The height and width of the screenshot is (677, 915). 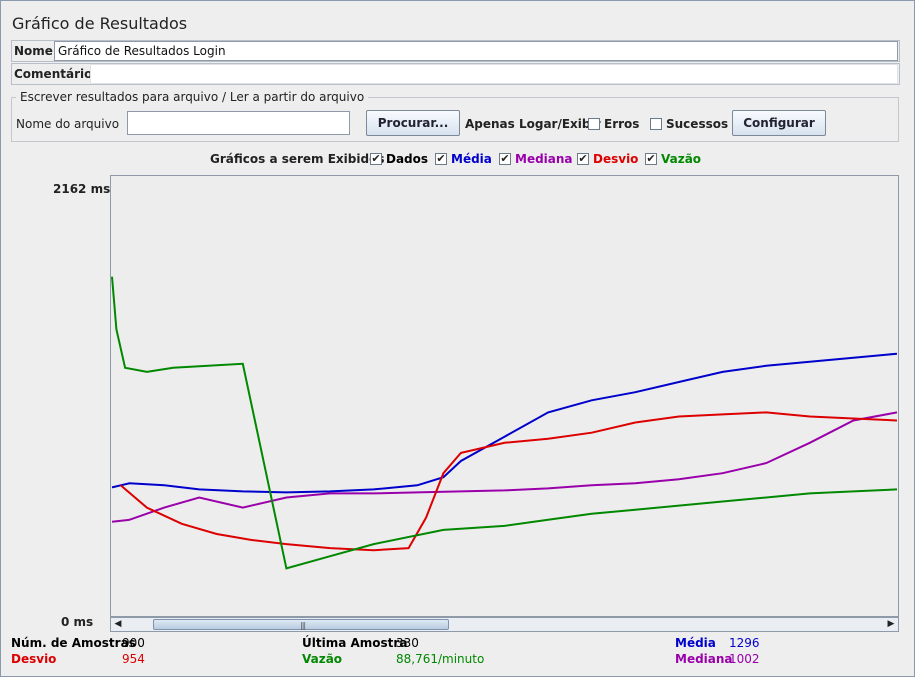 I want to click on horizontal-scrollbar: ◀ ||| ▶, so click(x=504, y=624).